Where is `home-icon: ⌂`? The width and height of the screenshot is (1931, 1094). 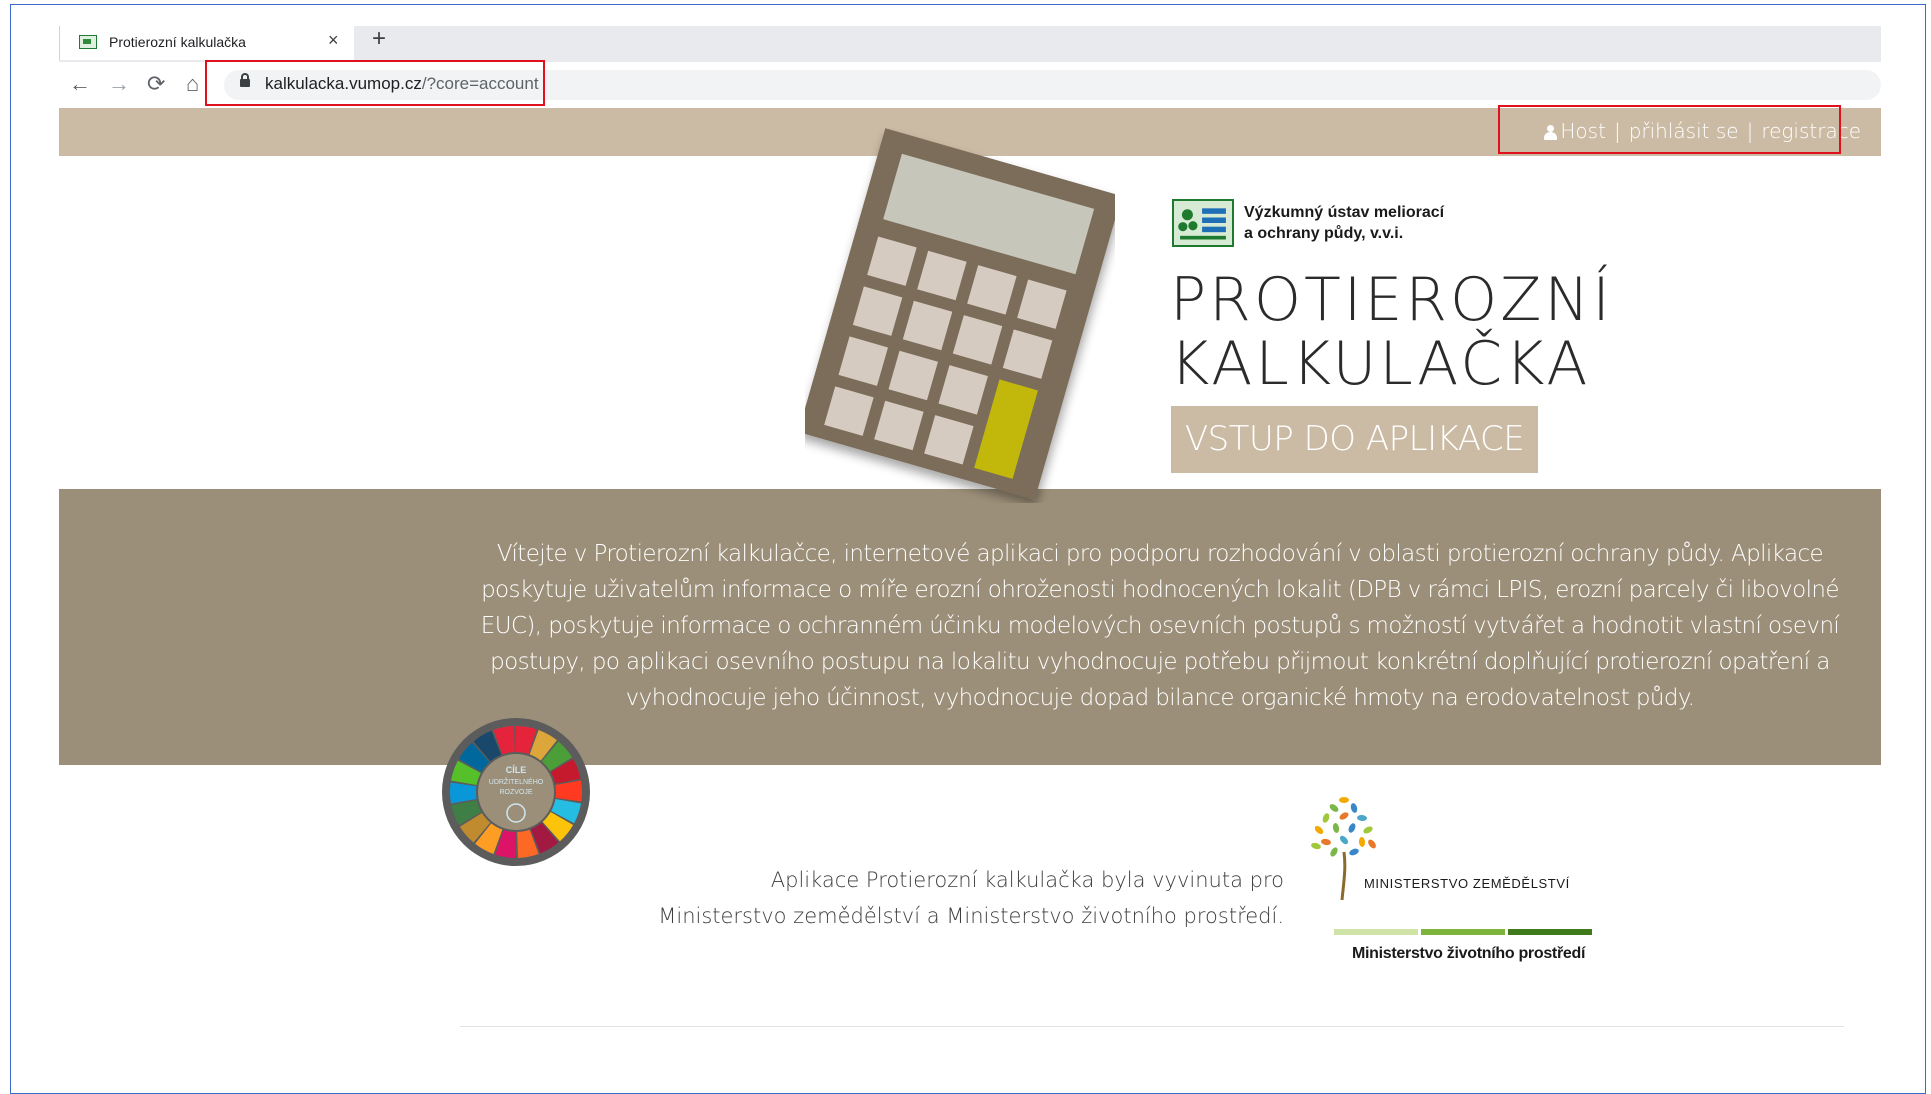 home-icon: ⌂ is located at coordinates (192, 84).